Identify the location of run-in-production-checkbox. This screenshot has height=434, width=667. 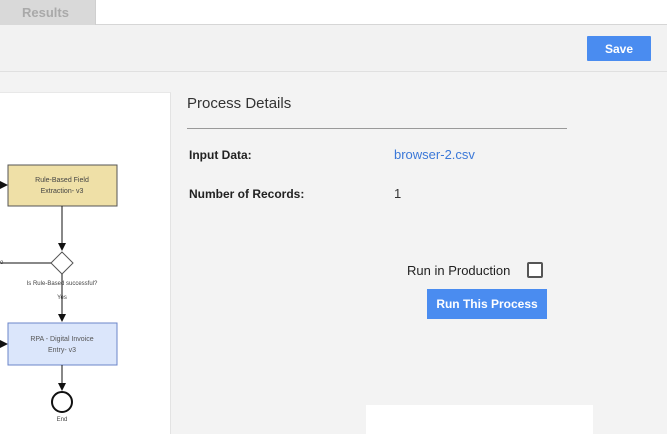
(535, 270).